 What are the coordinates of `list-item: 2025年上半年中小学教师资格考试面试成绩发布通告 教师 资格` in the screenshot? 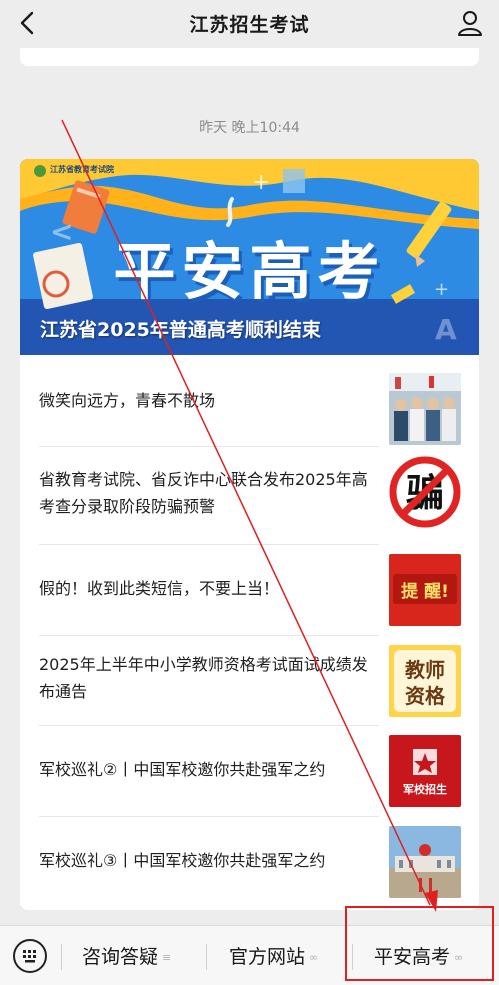 It's located at (249, 681).